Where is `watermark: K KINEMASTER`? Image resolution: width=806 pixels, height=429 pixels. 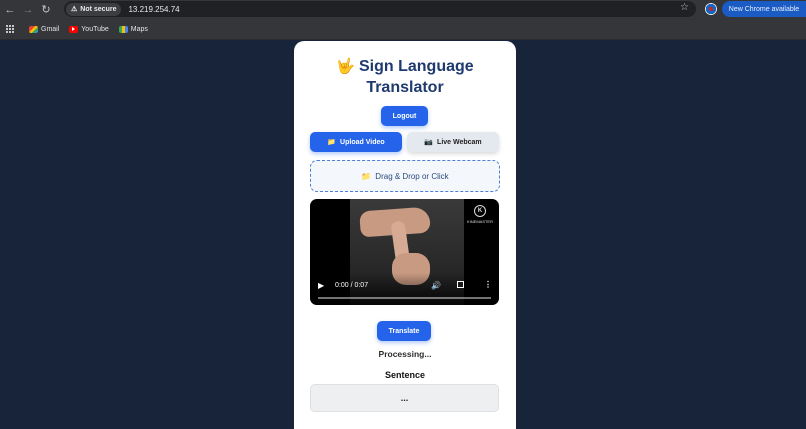
watermark: K KINEMASTER is located at coordinates (480, 214).